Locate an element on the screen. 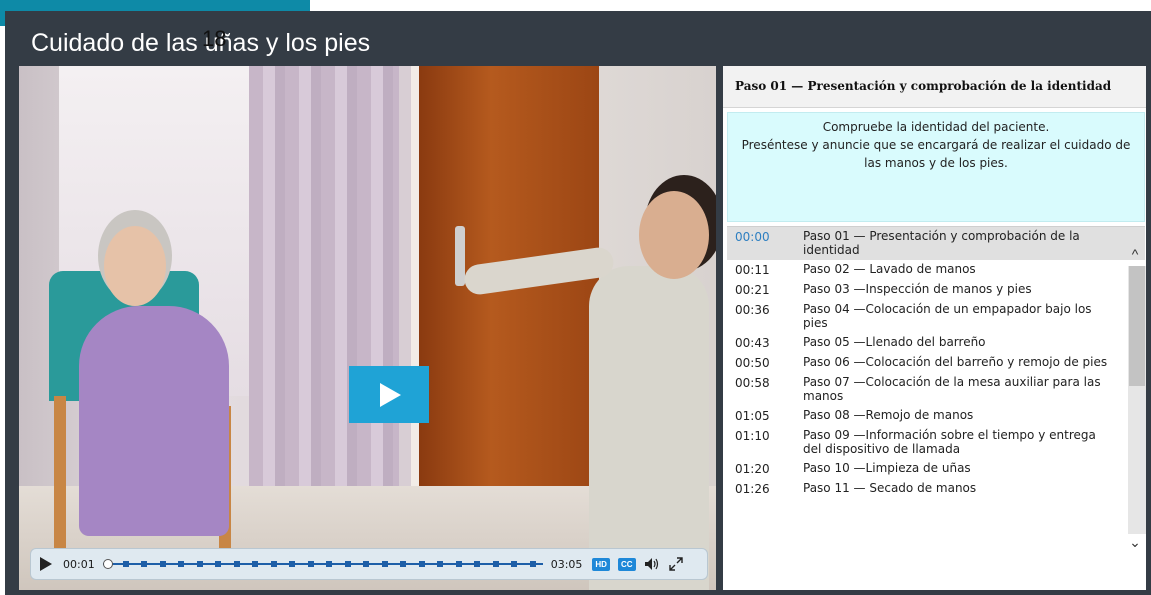 The height and width of the screenshot is (595, 1151). chapter-title: Paso 02 — Lavado de manos is located at coordinates (889, 269).